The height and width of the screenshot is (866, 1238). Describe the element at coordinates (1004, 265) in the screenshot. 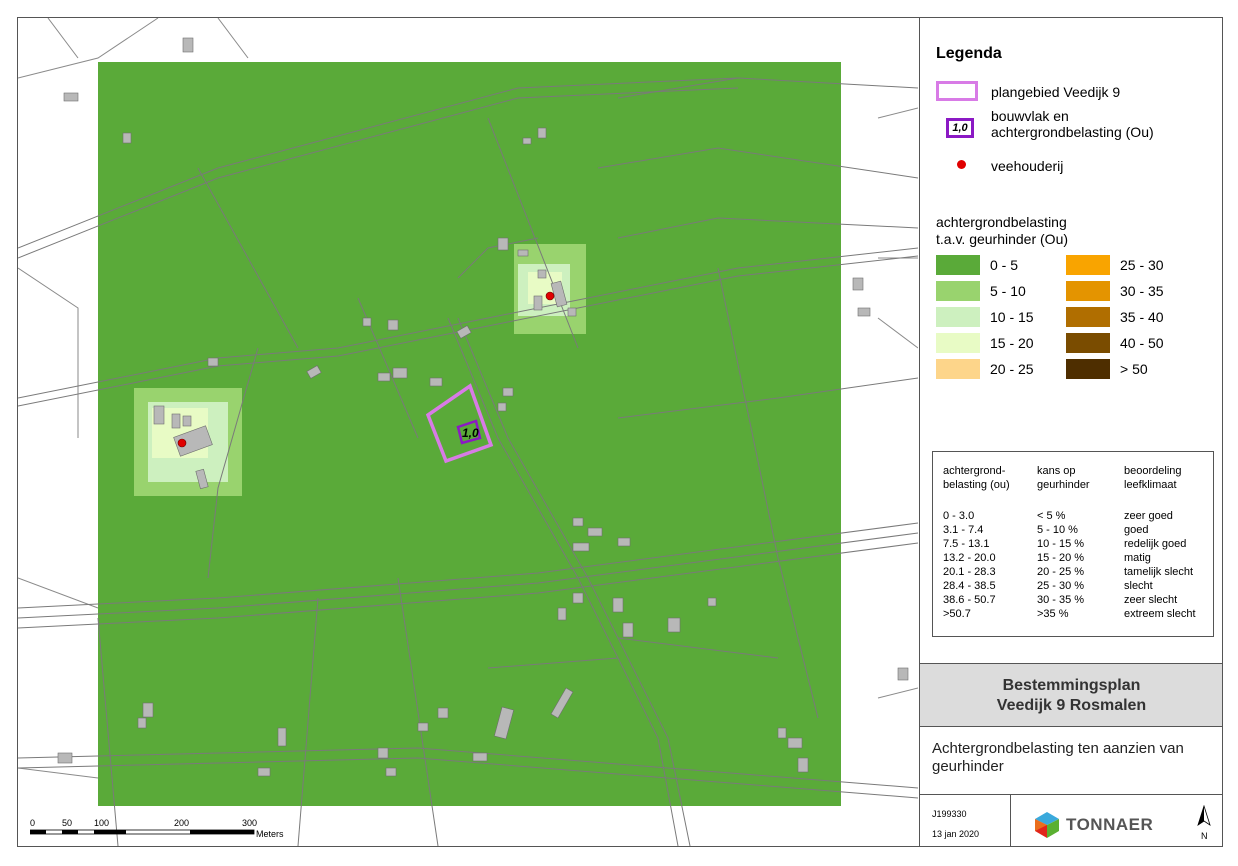

I see `class-label: 0 - 5` at that location.